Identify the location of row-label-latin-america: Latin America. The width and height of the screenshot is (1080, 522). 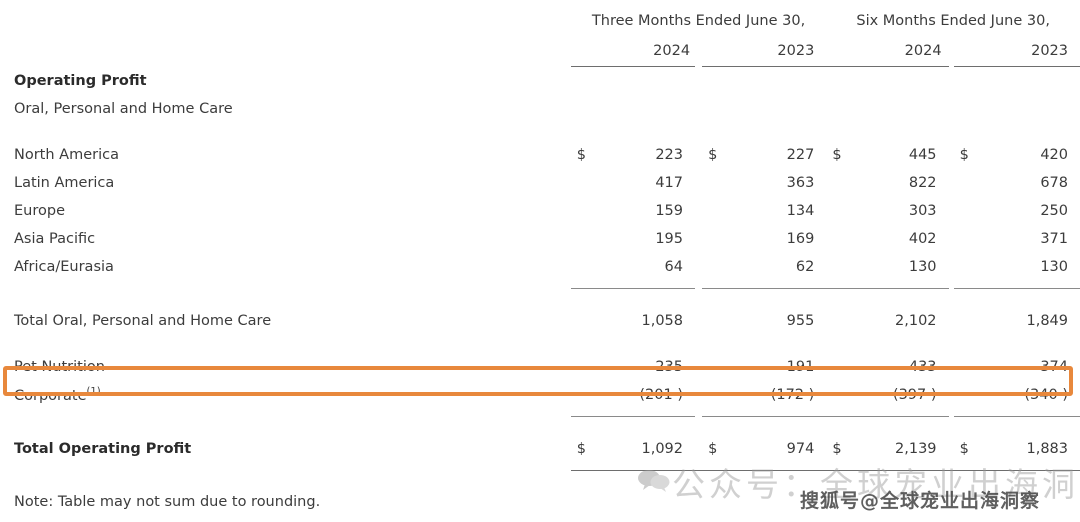
(64, 183).